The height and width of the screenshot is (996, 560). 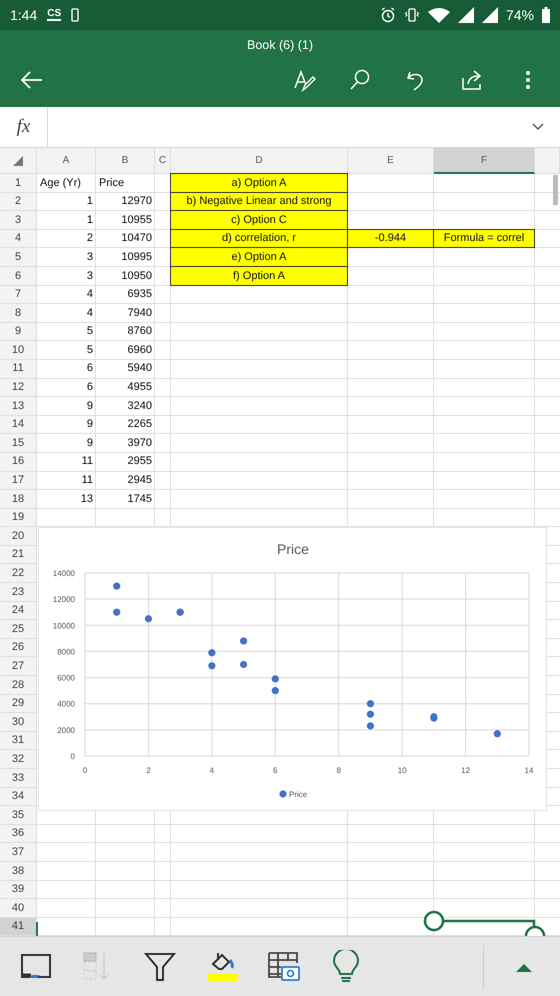 I want to click on axis-label: 6, so click(x=275, y=770).